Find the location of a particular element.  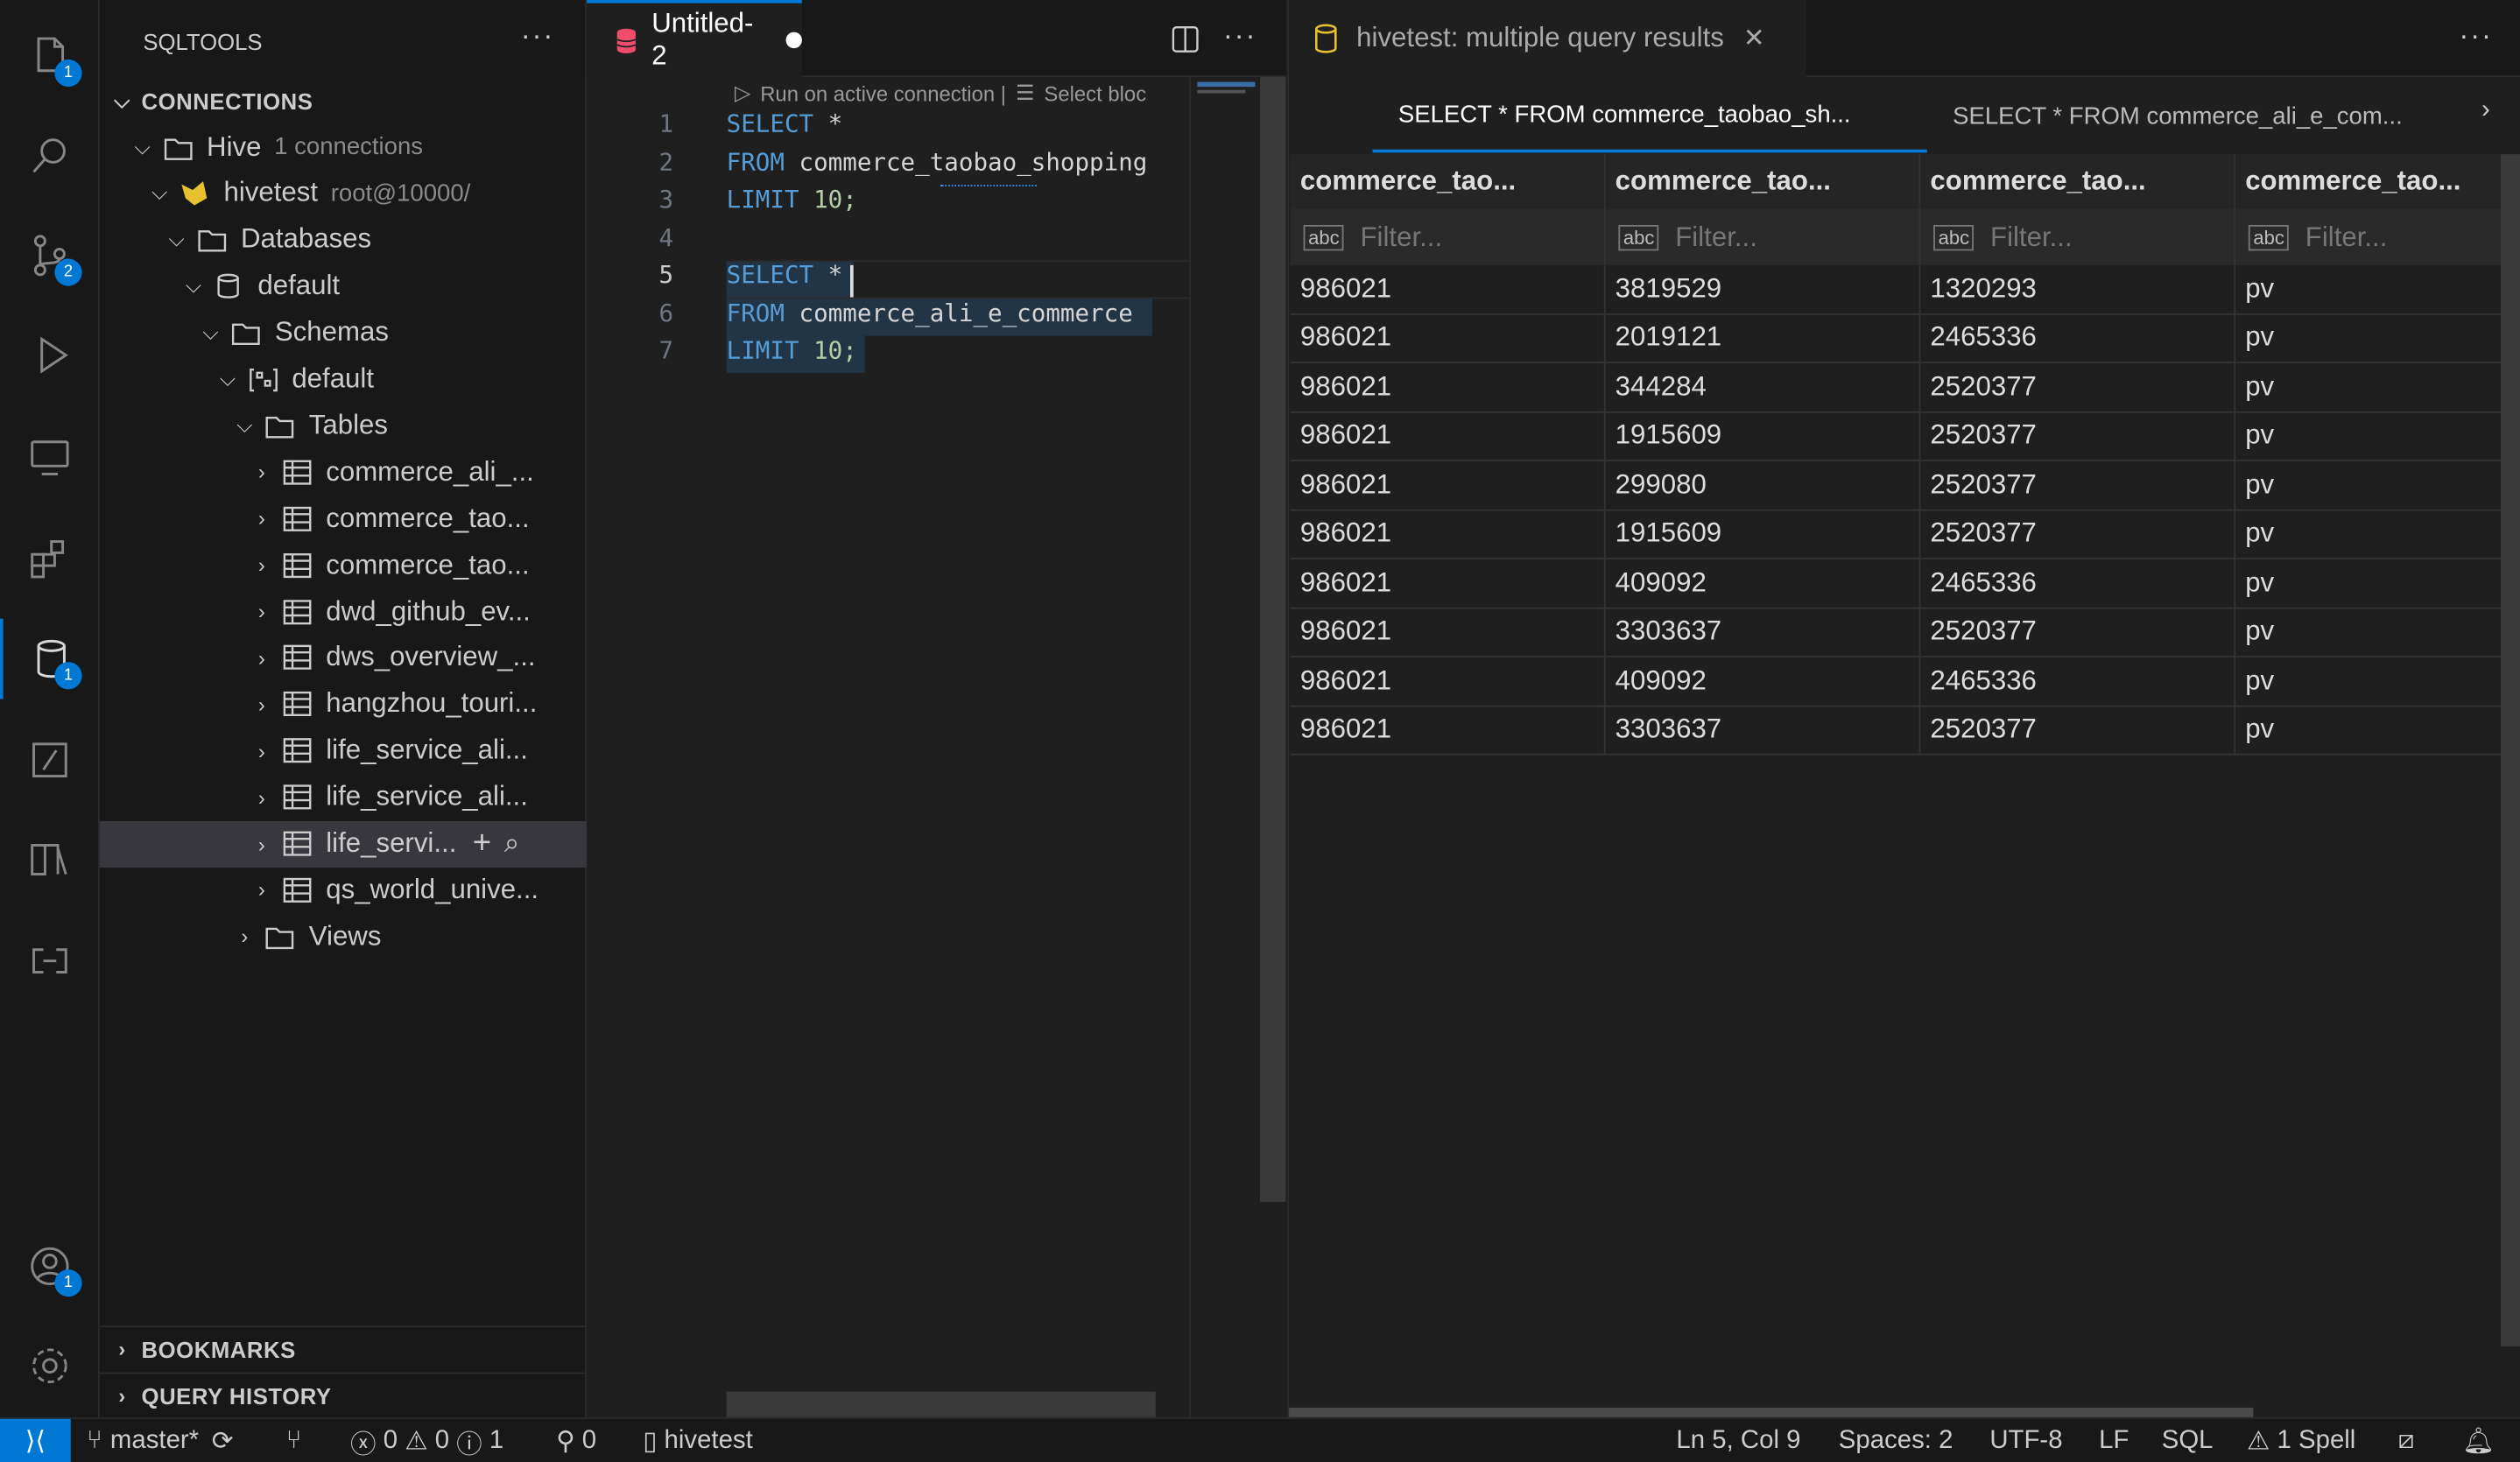

more-actions-button: ··· is located at coordinates (538, 36).